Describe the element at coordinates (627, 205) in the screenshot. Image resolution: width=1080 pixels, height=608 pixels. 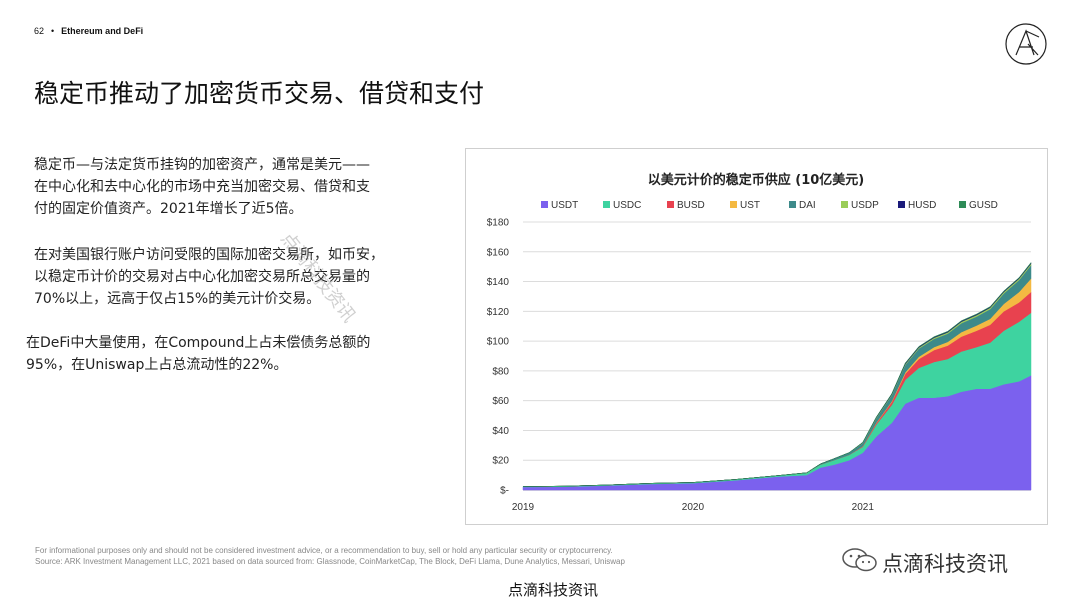
I see `legend-label: USDC` at that location.